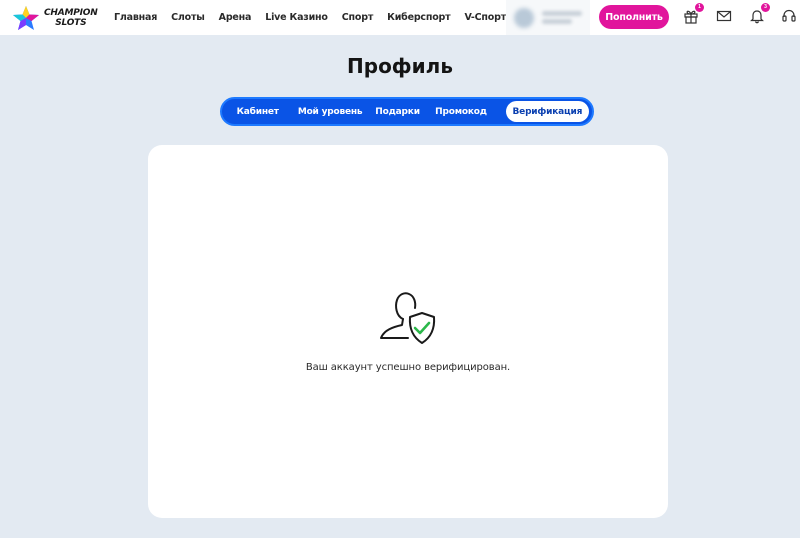  I want to click on avatar, so click(524, 17).